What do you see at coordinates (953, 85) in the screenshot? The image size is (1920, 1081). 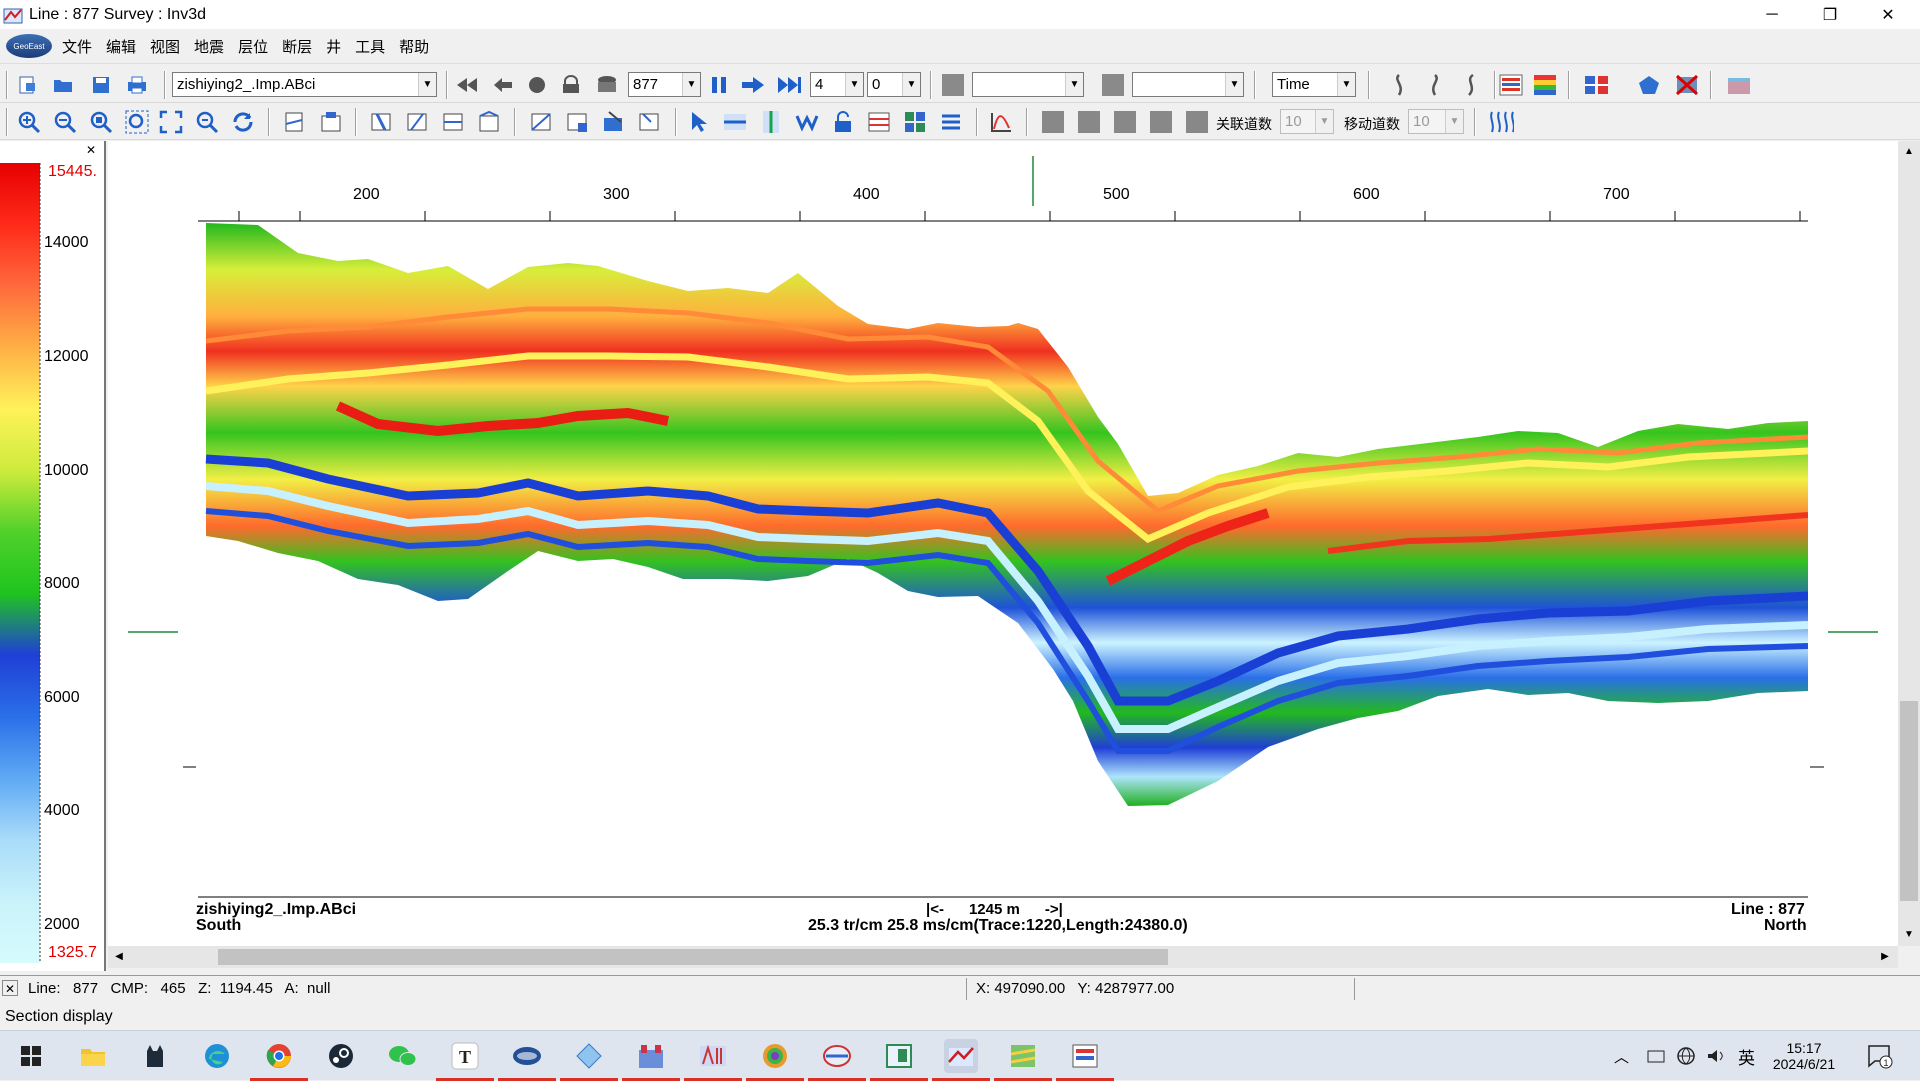 I see `color-swatch-a-icon` at bounding box center [953, 85].